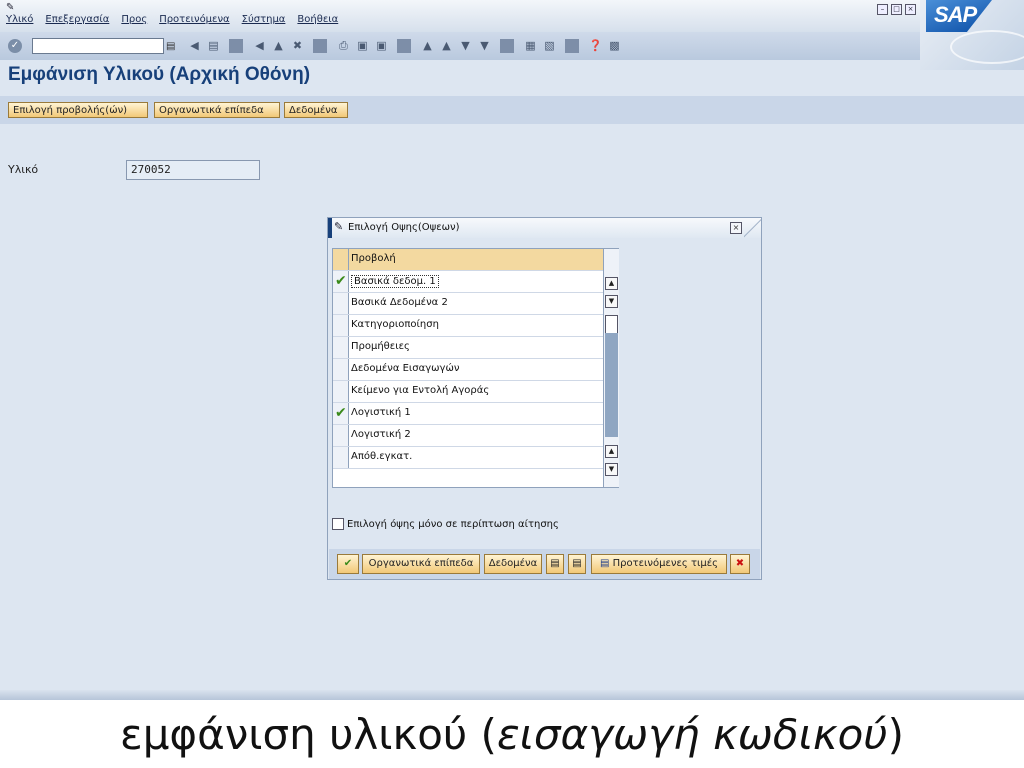 The image size is (1024, 768). I want to click on list-item: Απόθ.εγκατ., so click(468, 458).